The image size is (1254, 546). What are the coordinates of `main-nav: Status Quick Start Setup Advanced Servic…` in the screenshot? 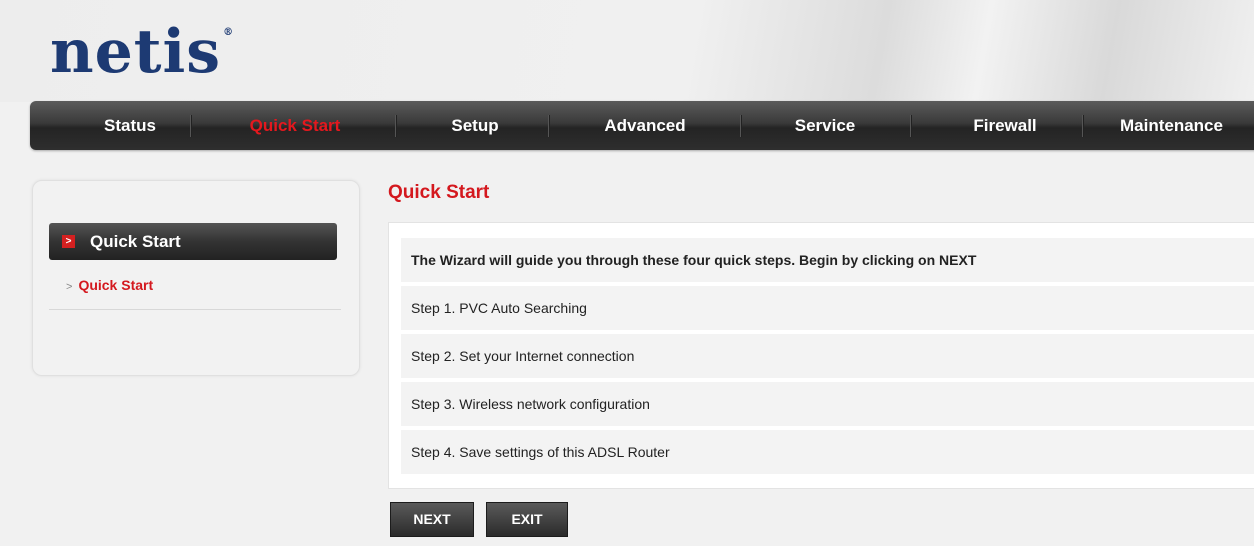 It's located at (642, 125).